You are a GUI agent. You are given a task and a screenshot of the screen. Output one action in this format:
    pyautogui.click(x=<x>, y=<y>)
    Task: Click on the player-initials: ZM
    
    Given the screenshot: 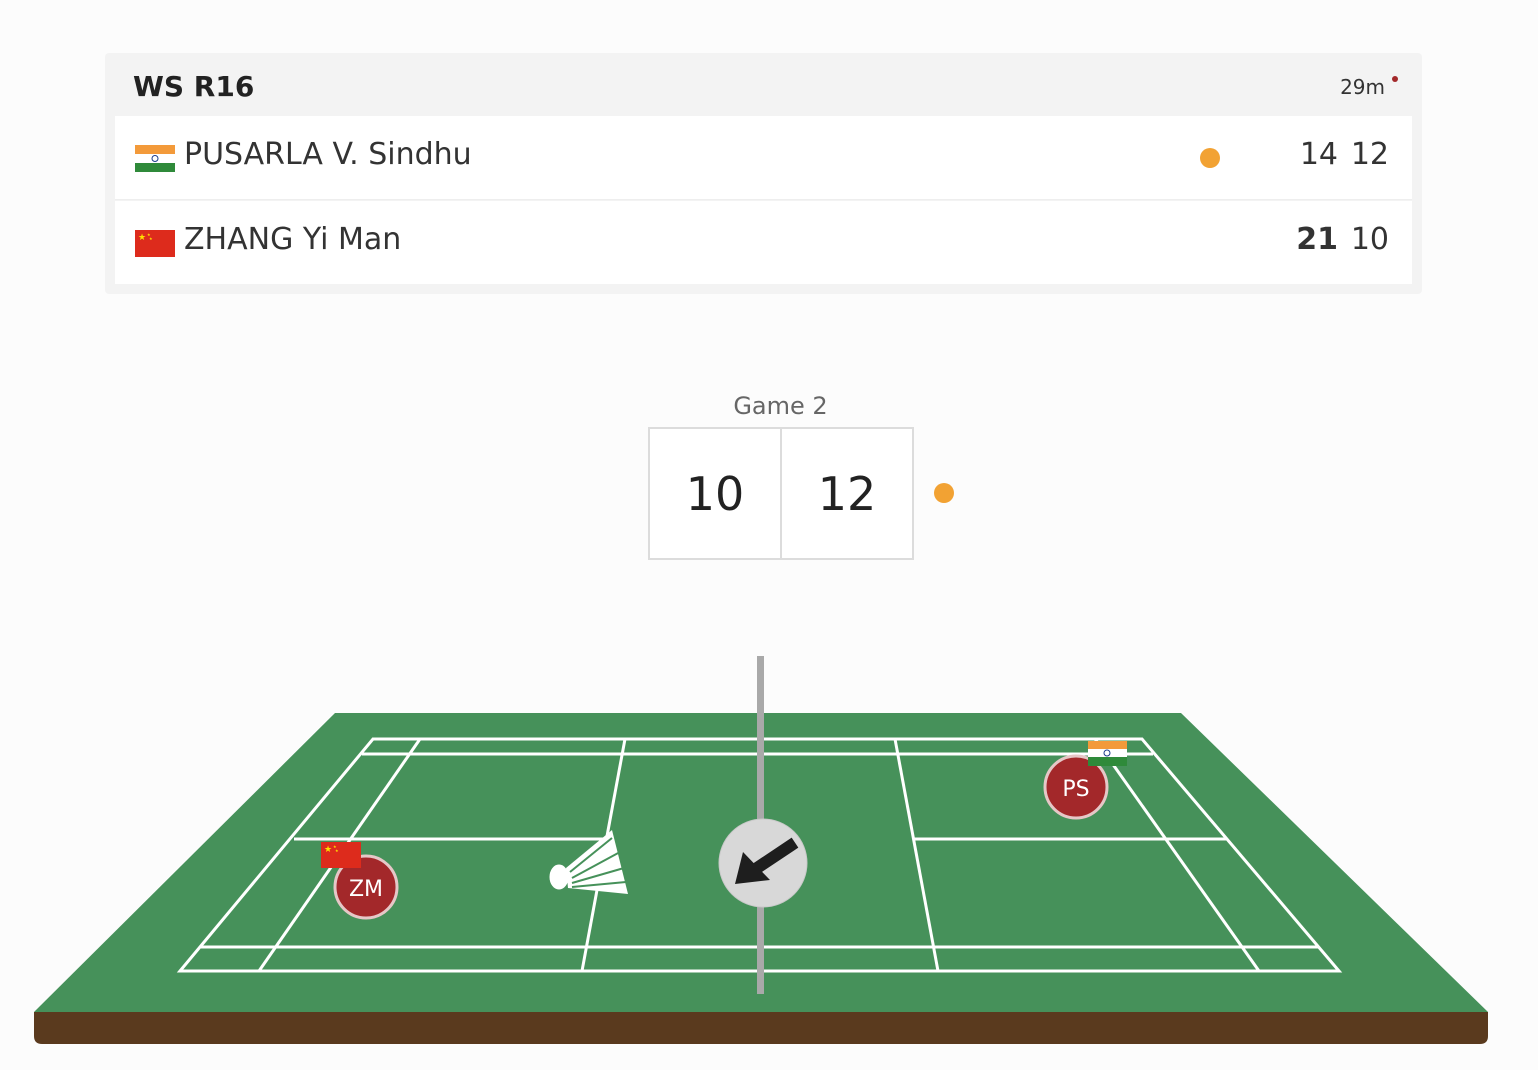 What is the action you would take?
    pyautogui.click(x=366, y=889)
    